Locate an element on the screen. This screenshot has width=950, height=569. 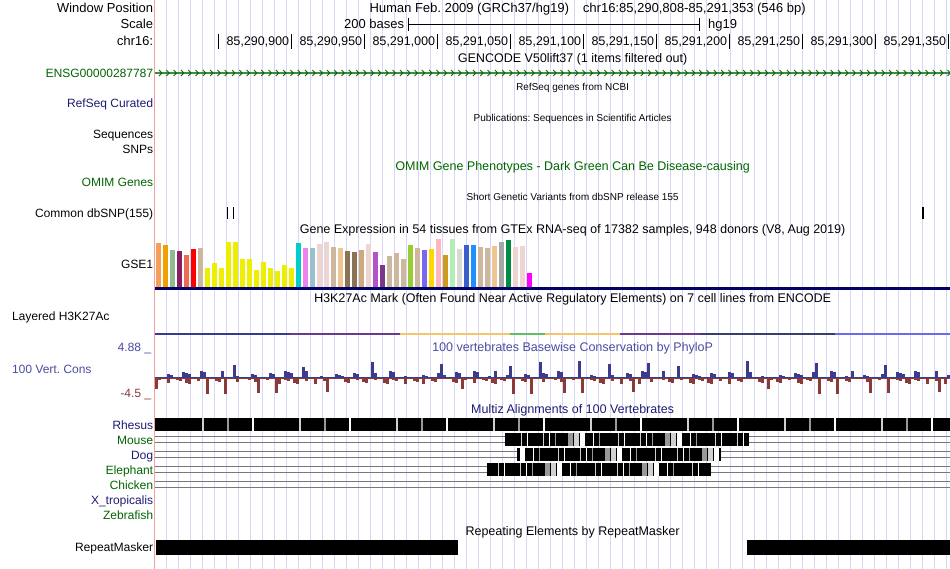
track-label: RefSeq Curated is located at coordinates (109, 103).